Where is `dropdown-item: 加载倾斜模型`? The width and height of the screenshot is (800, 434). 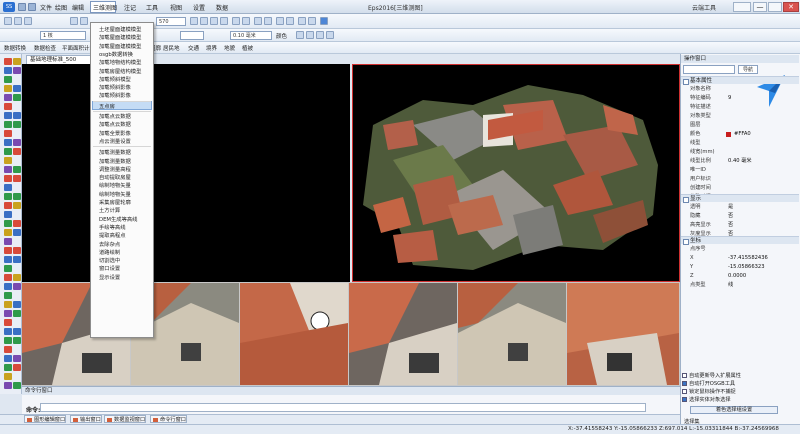 dropdown-item: 加载倾斜模型 is located at coordinates (115, 79).